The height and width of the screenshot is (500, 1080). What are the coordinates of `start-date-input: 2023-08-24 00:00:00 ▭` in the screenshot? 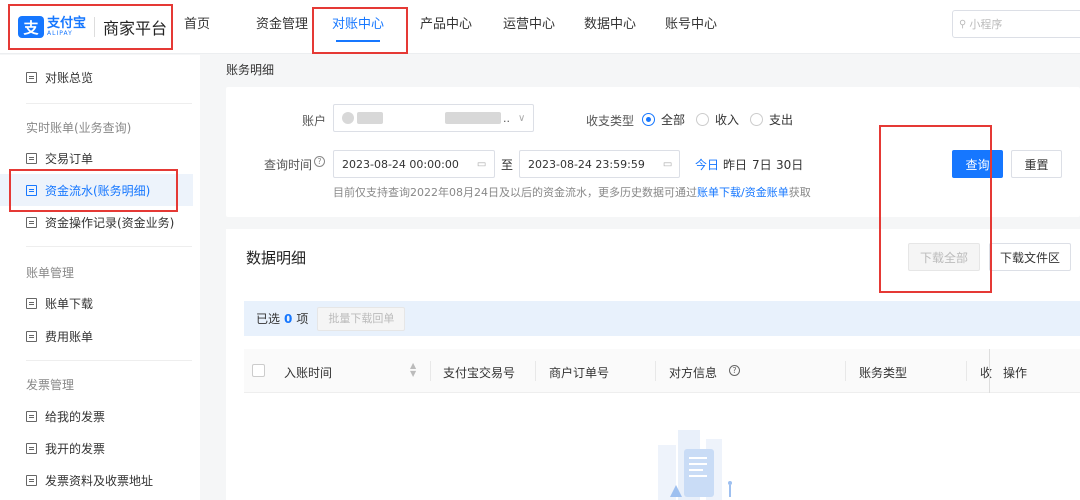 It's located at (414, 164).